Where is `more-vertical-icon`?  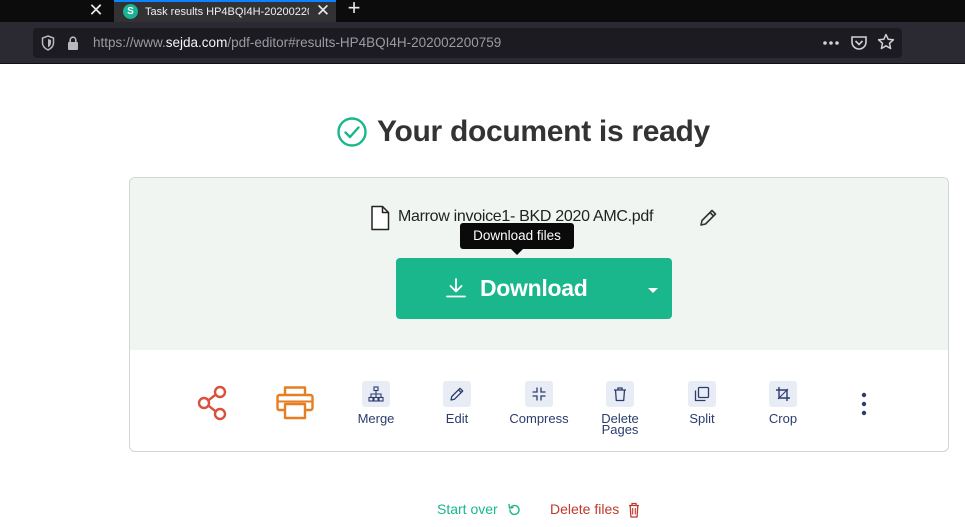 more-vertical-icon is located at coordinates (864, 404).